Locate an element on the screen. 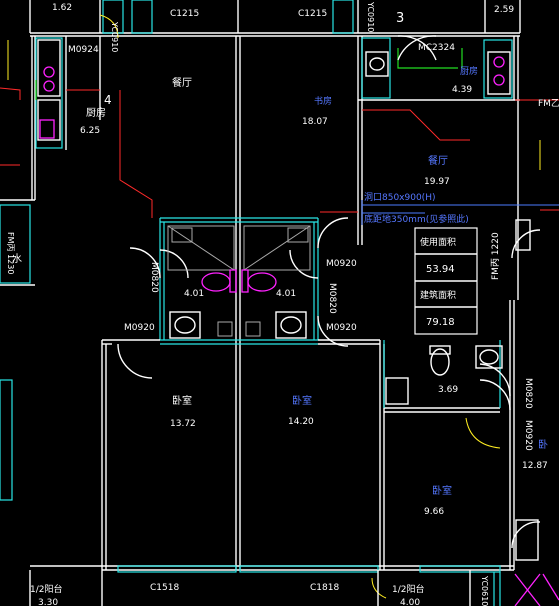  area-table-value-2: 79.18 is located at coordinates (440, 322).